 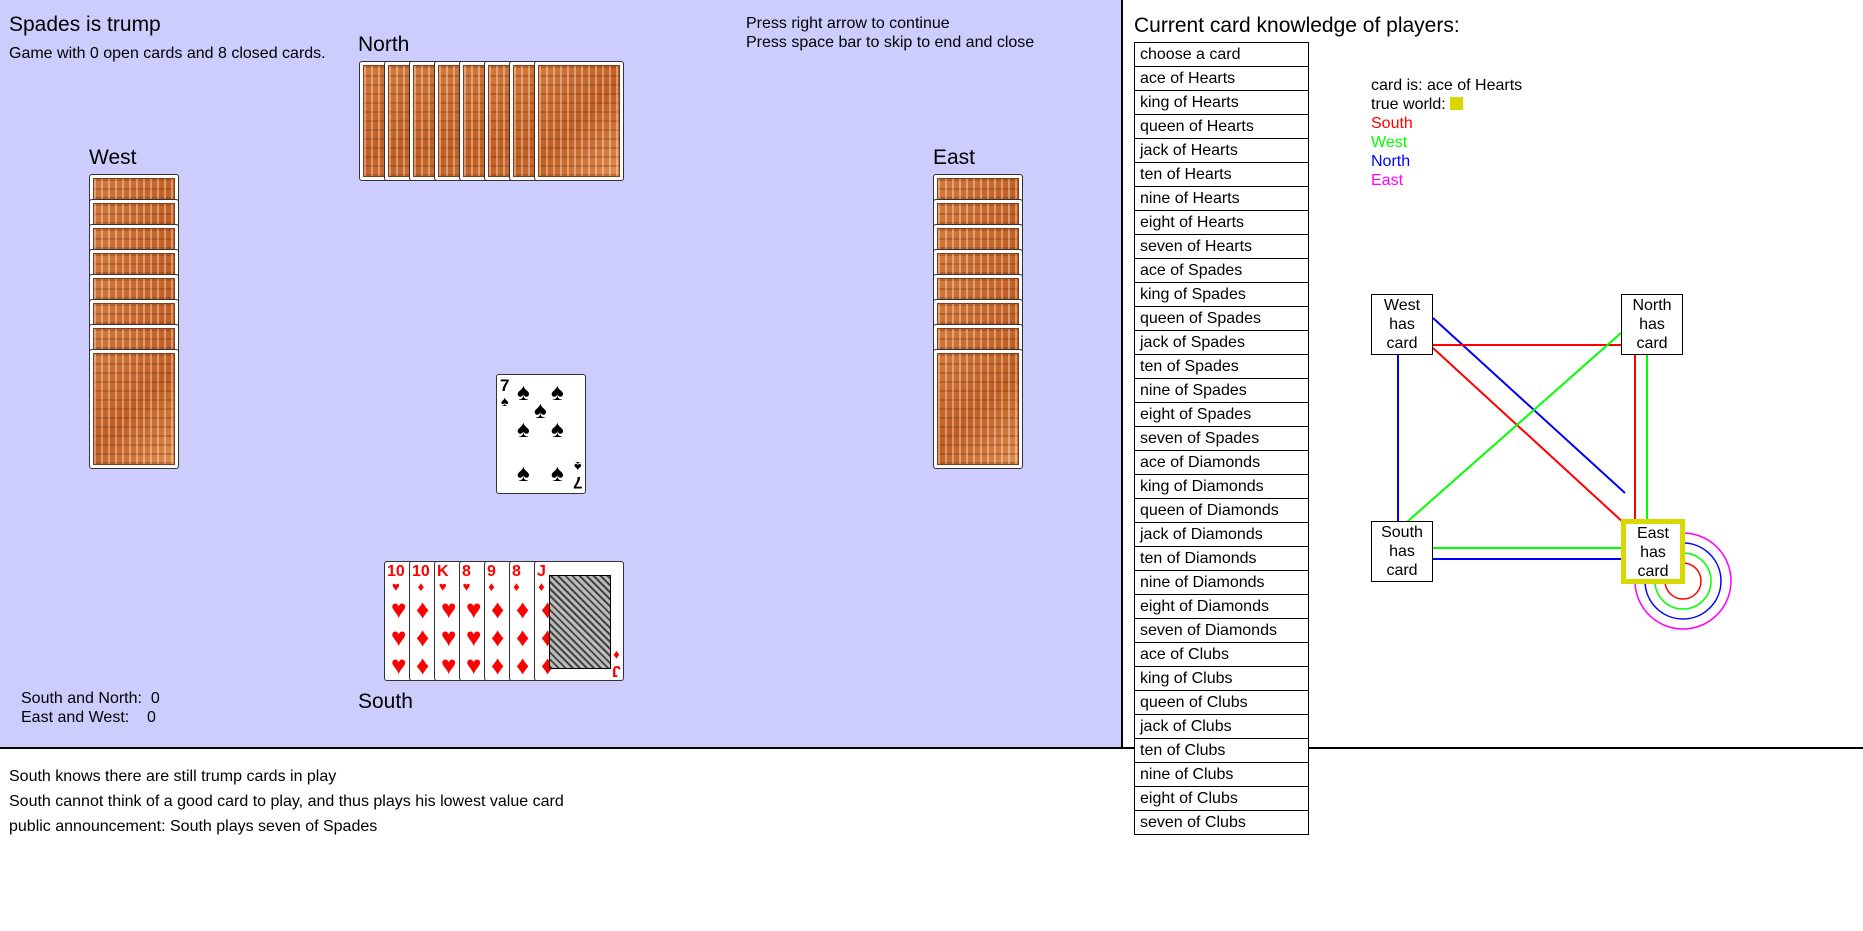 I want to click on world-node-north: North has card, so click(x=1652, y=324).